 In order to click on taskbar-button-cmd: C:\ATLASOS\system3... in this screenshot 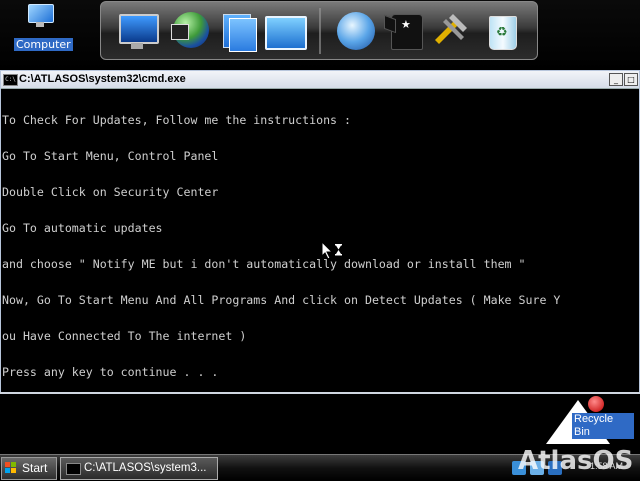, I will do `click(139, 468)`.